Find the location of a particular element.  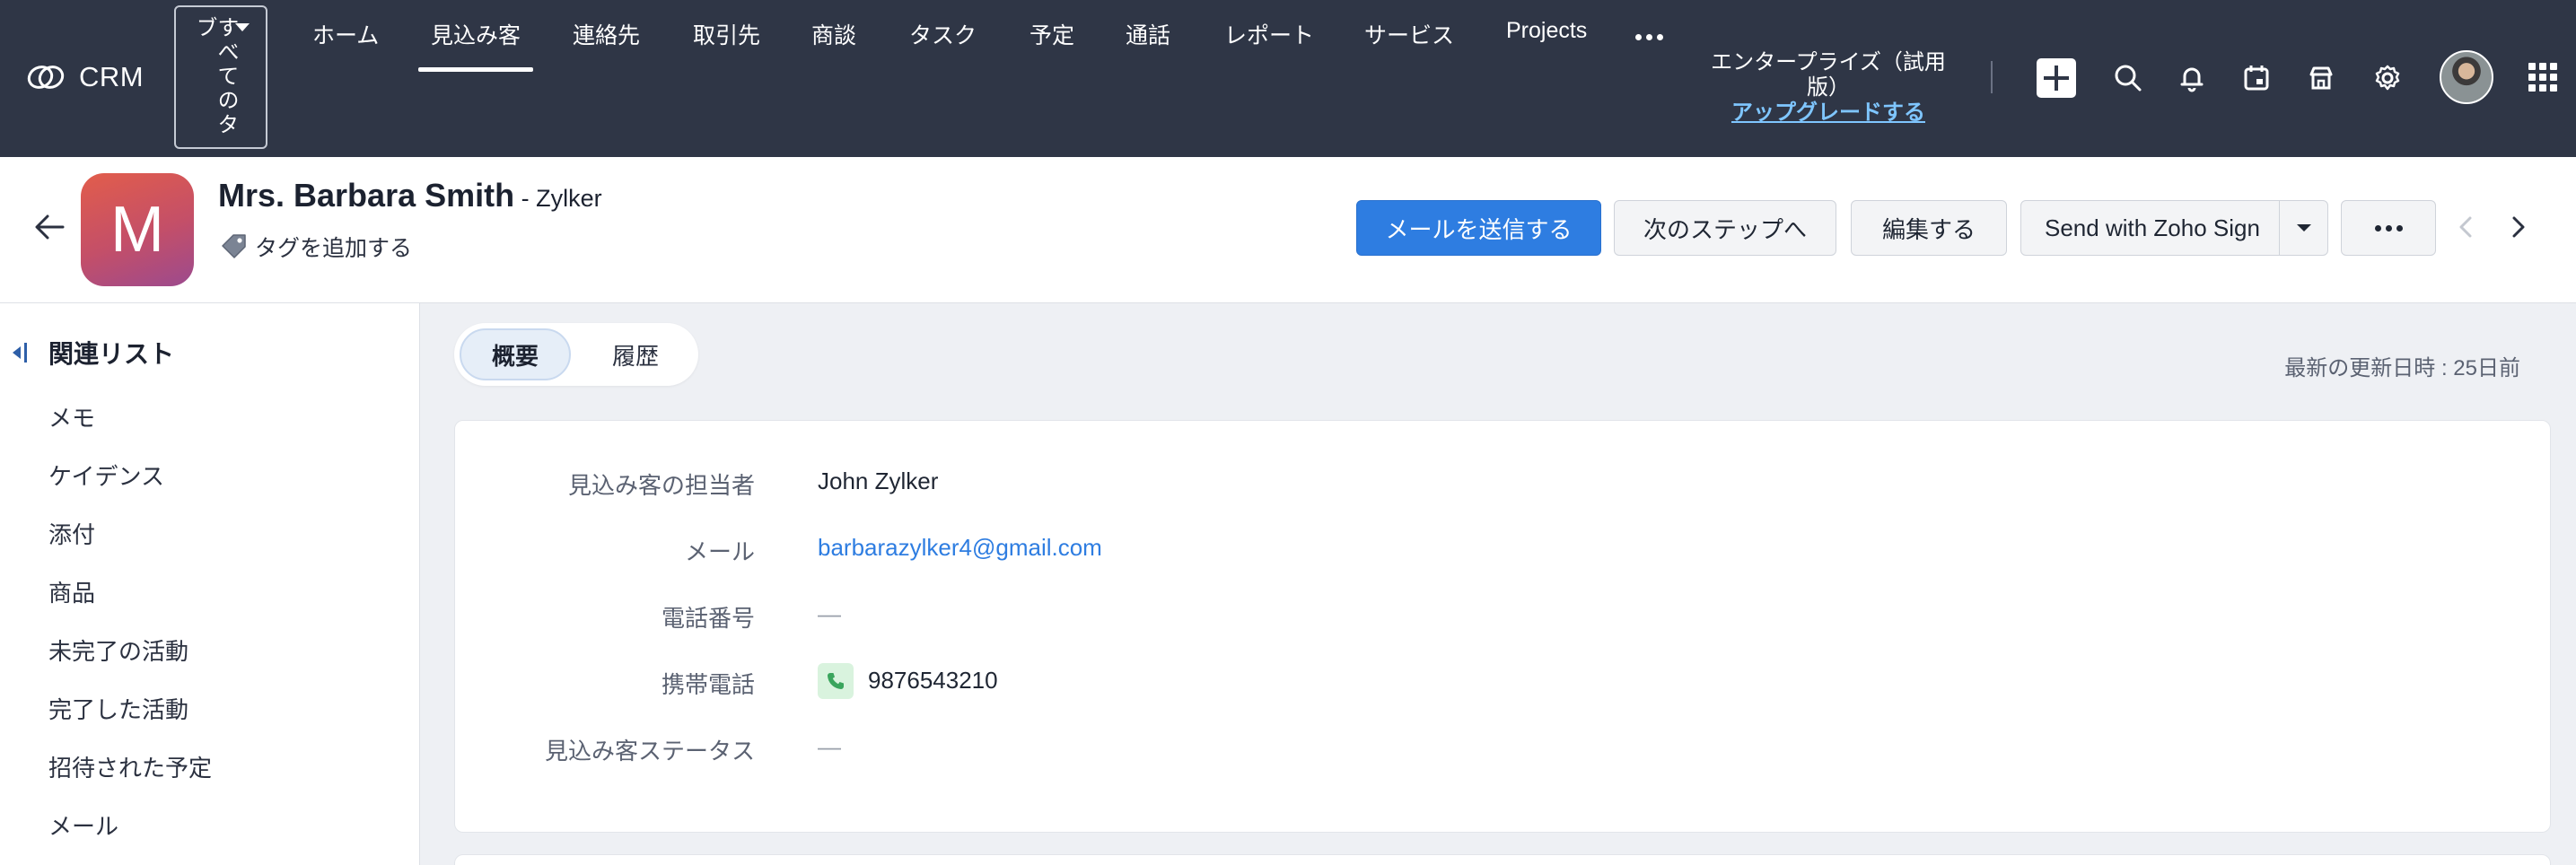

more-dots-icon is located at coordinates (2388, 228).